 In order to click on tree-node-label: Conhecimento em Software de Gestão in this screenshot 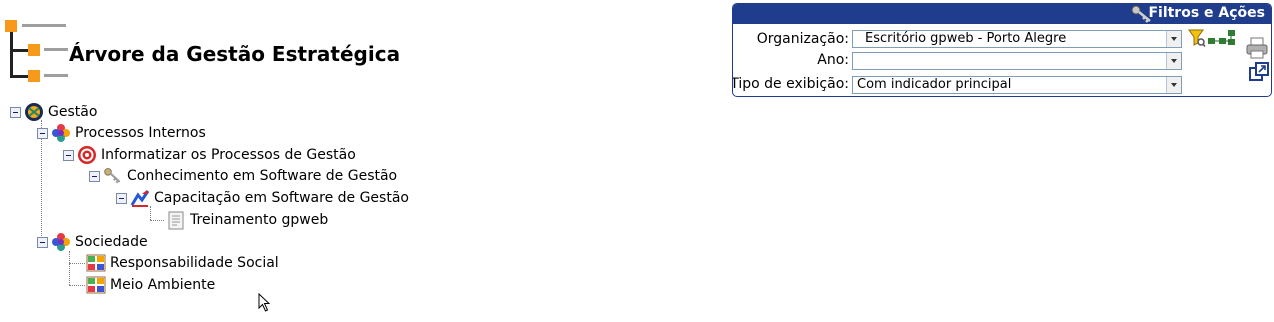, I will do `click(262, 176)`.